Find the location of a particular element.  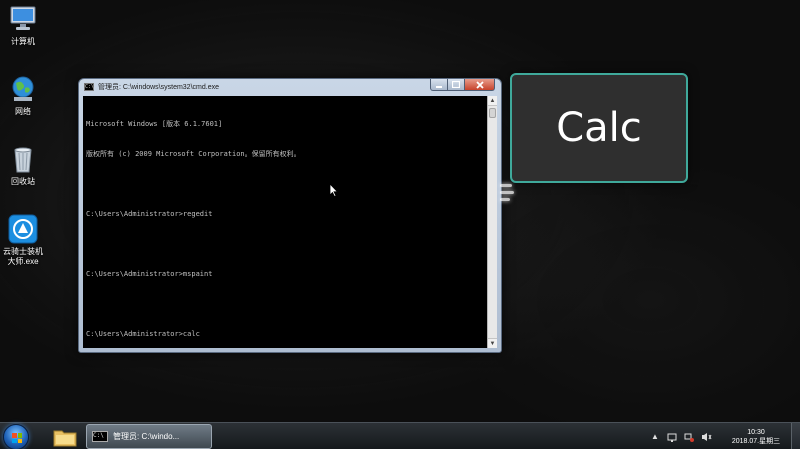

start-button is located at coordinates (16, 436).